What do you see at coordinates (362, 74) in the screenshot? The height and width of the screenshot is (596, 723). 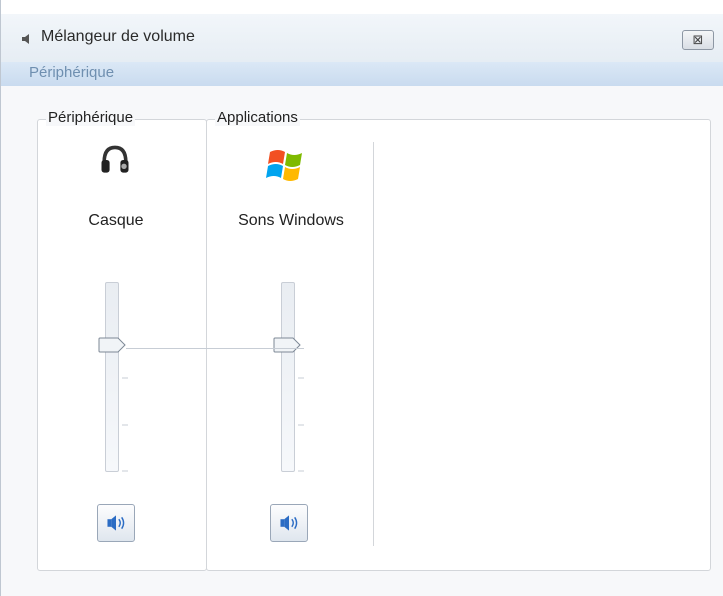 I see `menu-bar: Périphérique` at bounding box center [362, 74].